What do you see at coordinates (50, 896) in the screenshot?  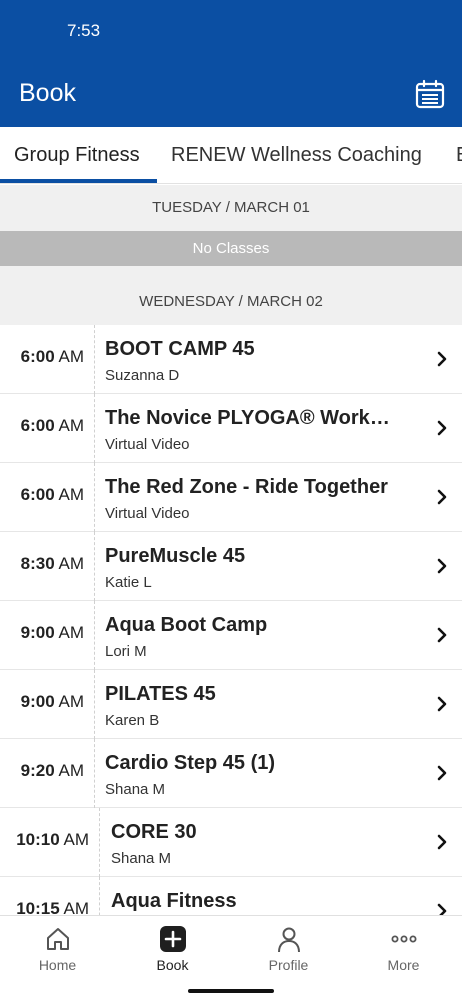 I see `class-time-cell: 10:15 AM` at bounding box center [50, 896].